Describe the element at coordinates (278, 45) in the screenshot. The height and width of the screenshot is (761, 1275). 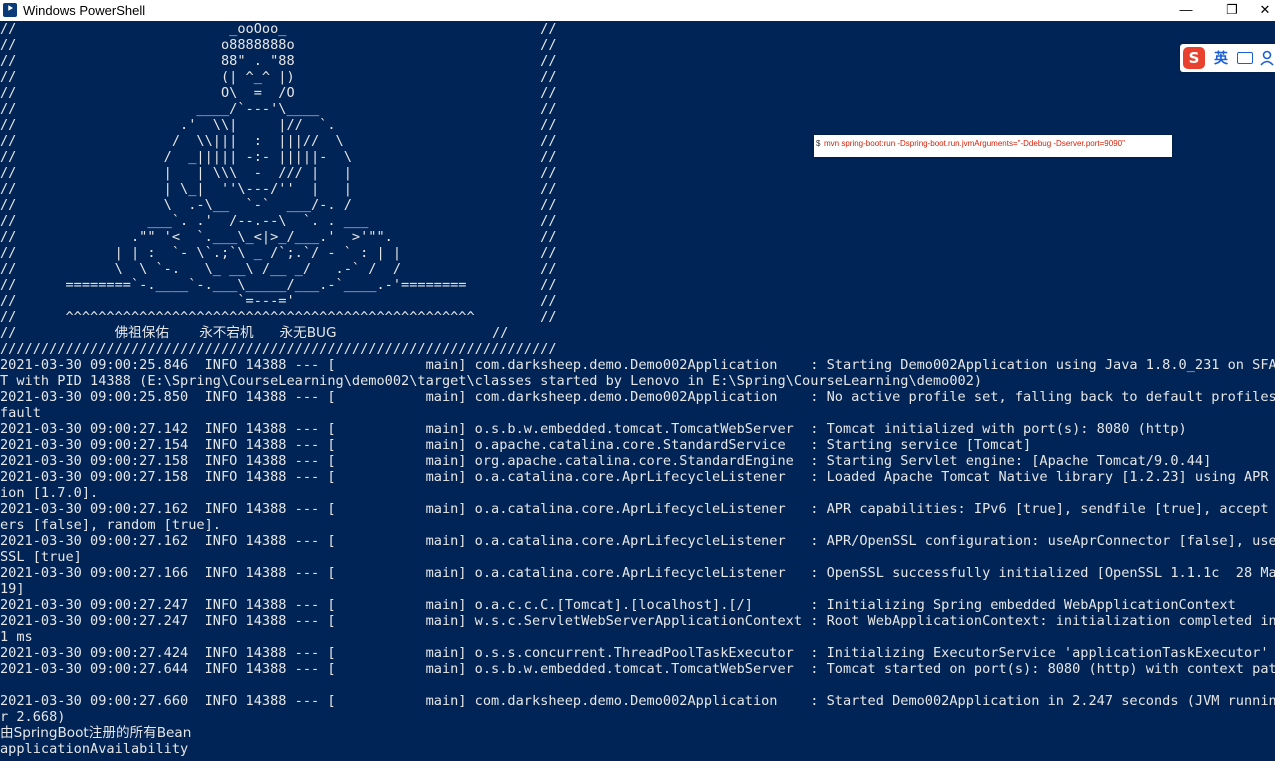
I see `banner-line: // o8888888o //` at that location.